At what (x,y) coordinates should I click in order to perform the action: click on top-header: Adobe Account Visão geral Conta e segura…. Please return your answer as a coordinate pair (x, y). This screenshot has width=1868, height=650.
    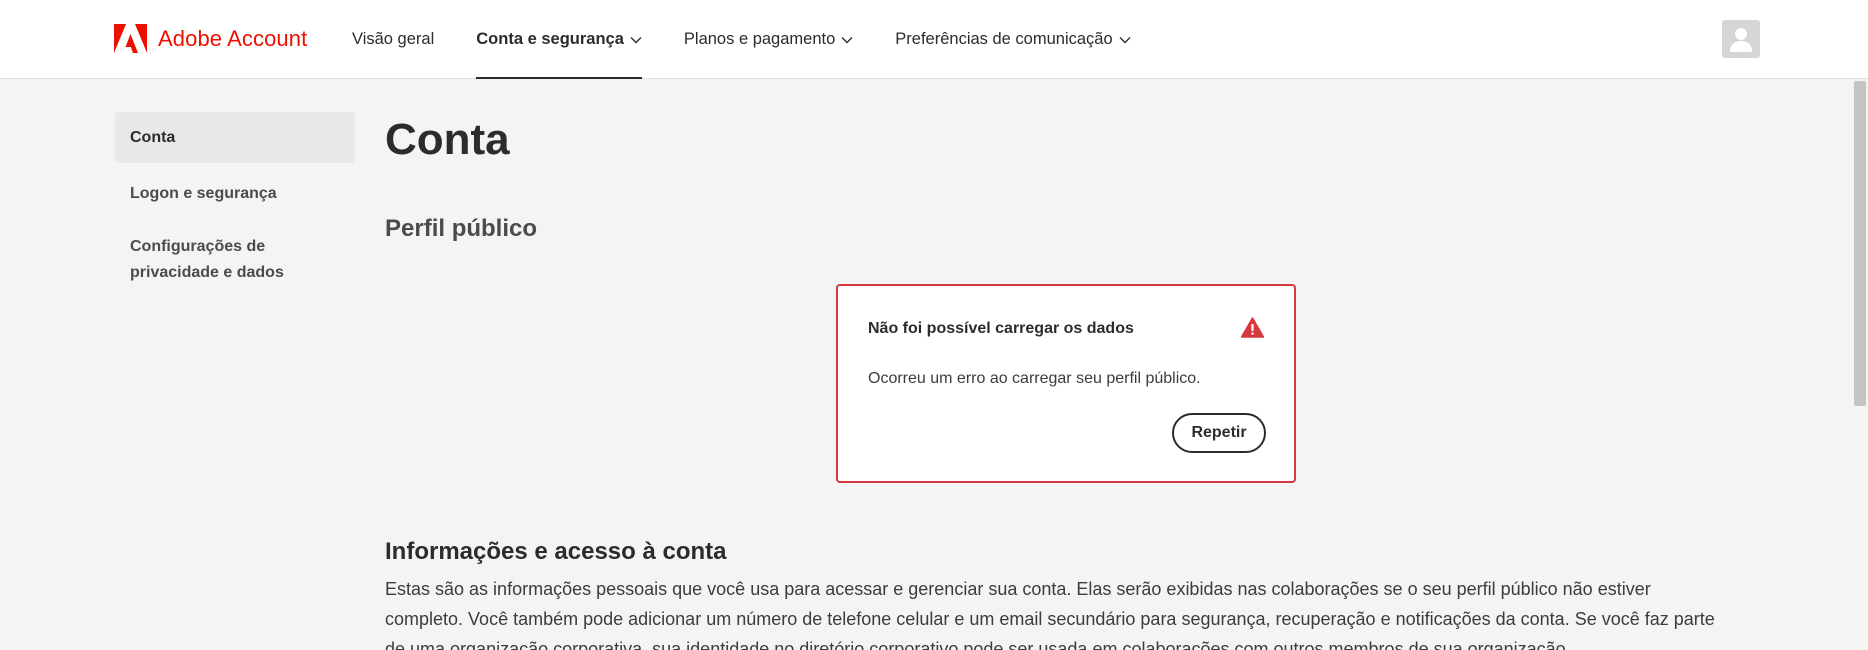
    Looking at the image, I should click on (934, 39).